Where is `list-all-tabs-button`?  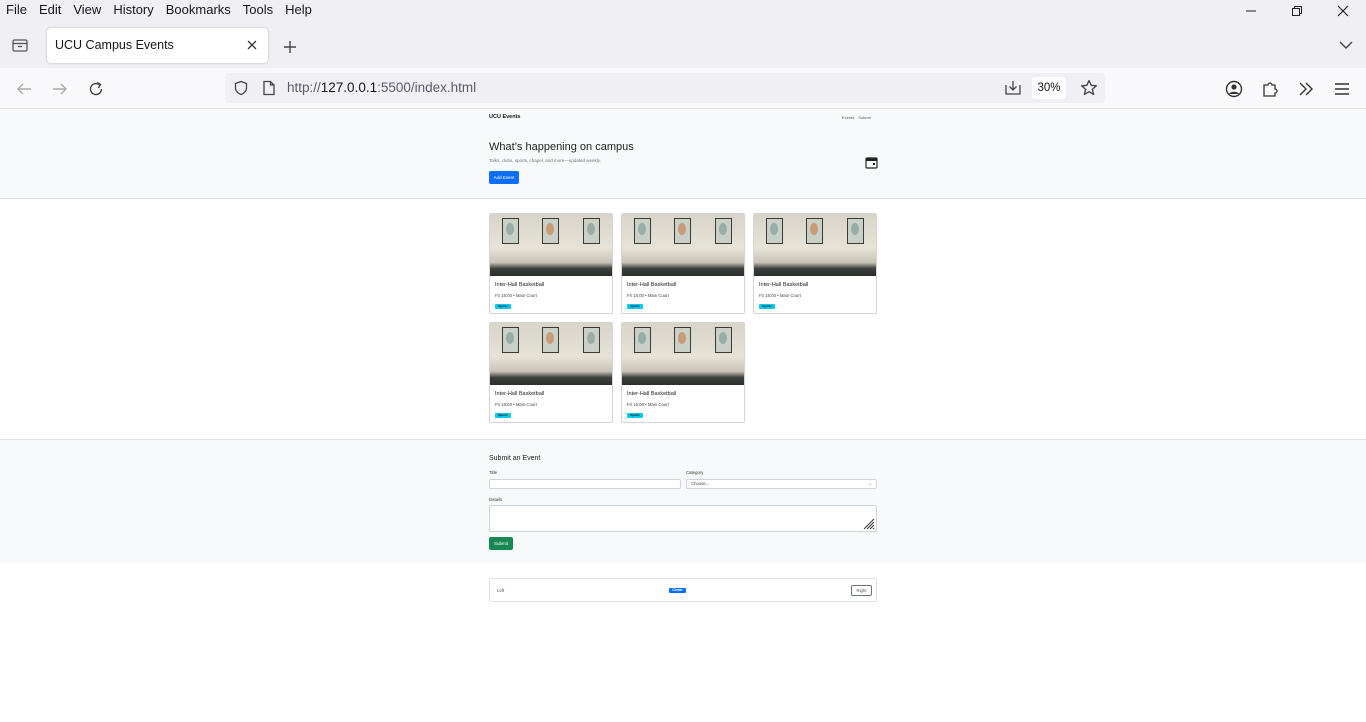
list-all-tabs-button is located at coordinates (1346, 45).